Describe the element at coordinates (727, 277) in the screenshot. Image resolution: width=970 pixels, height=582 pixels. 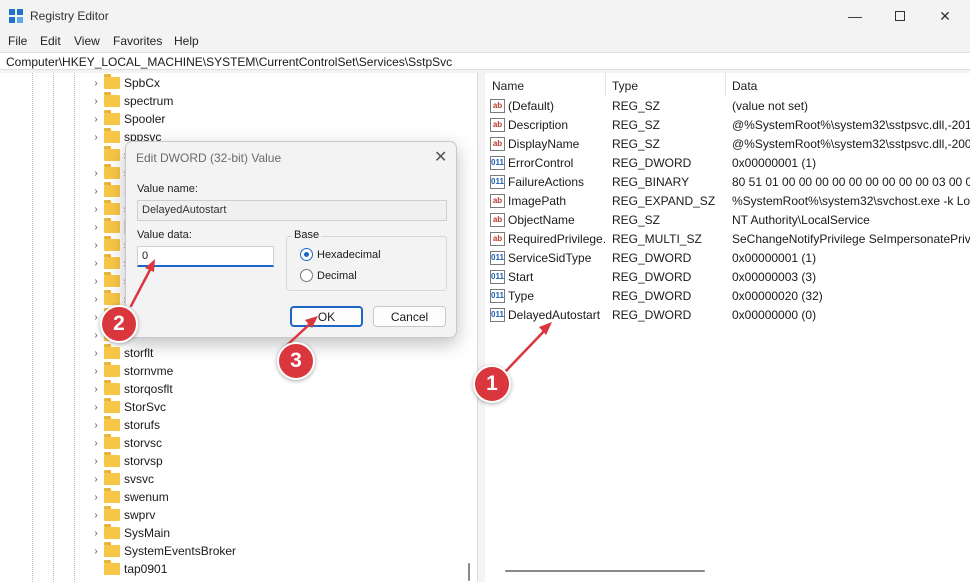
I see `value-row: 011 Start REG_DWORD 0x00000003 (3)` at that location.